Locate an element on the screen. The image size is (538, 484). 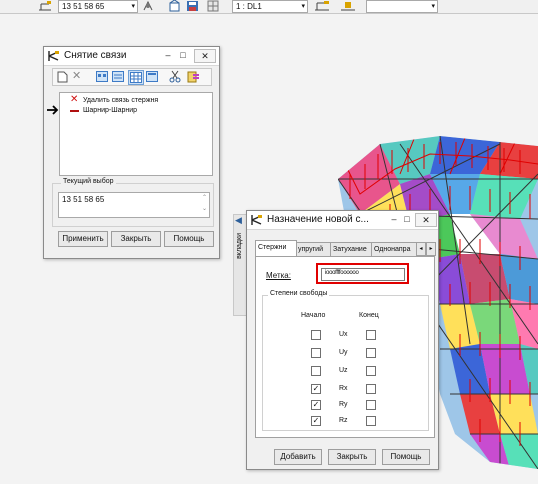
dof-row-ry: ✓ Ry is located at coordinates (343, 405).